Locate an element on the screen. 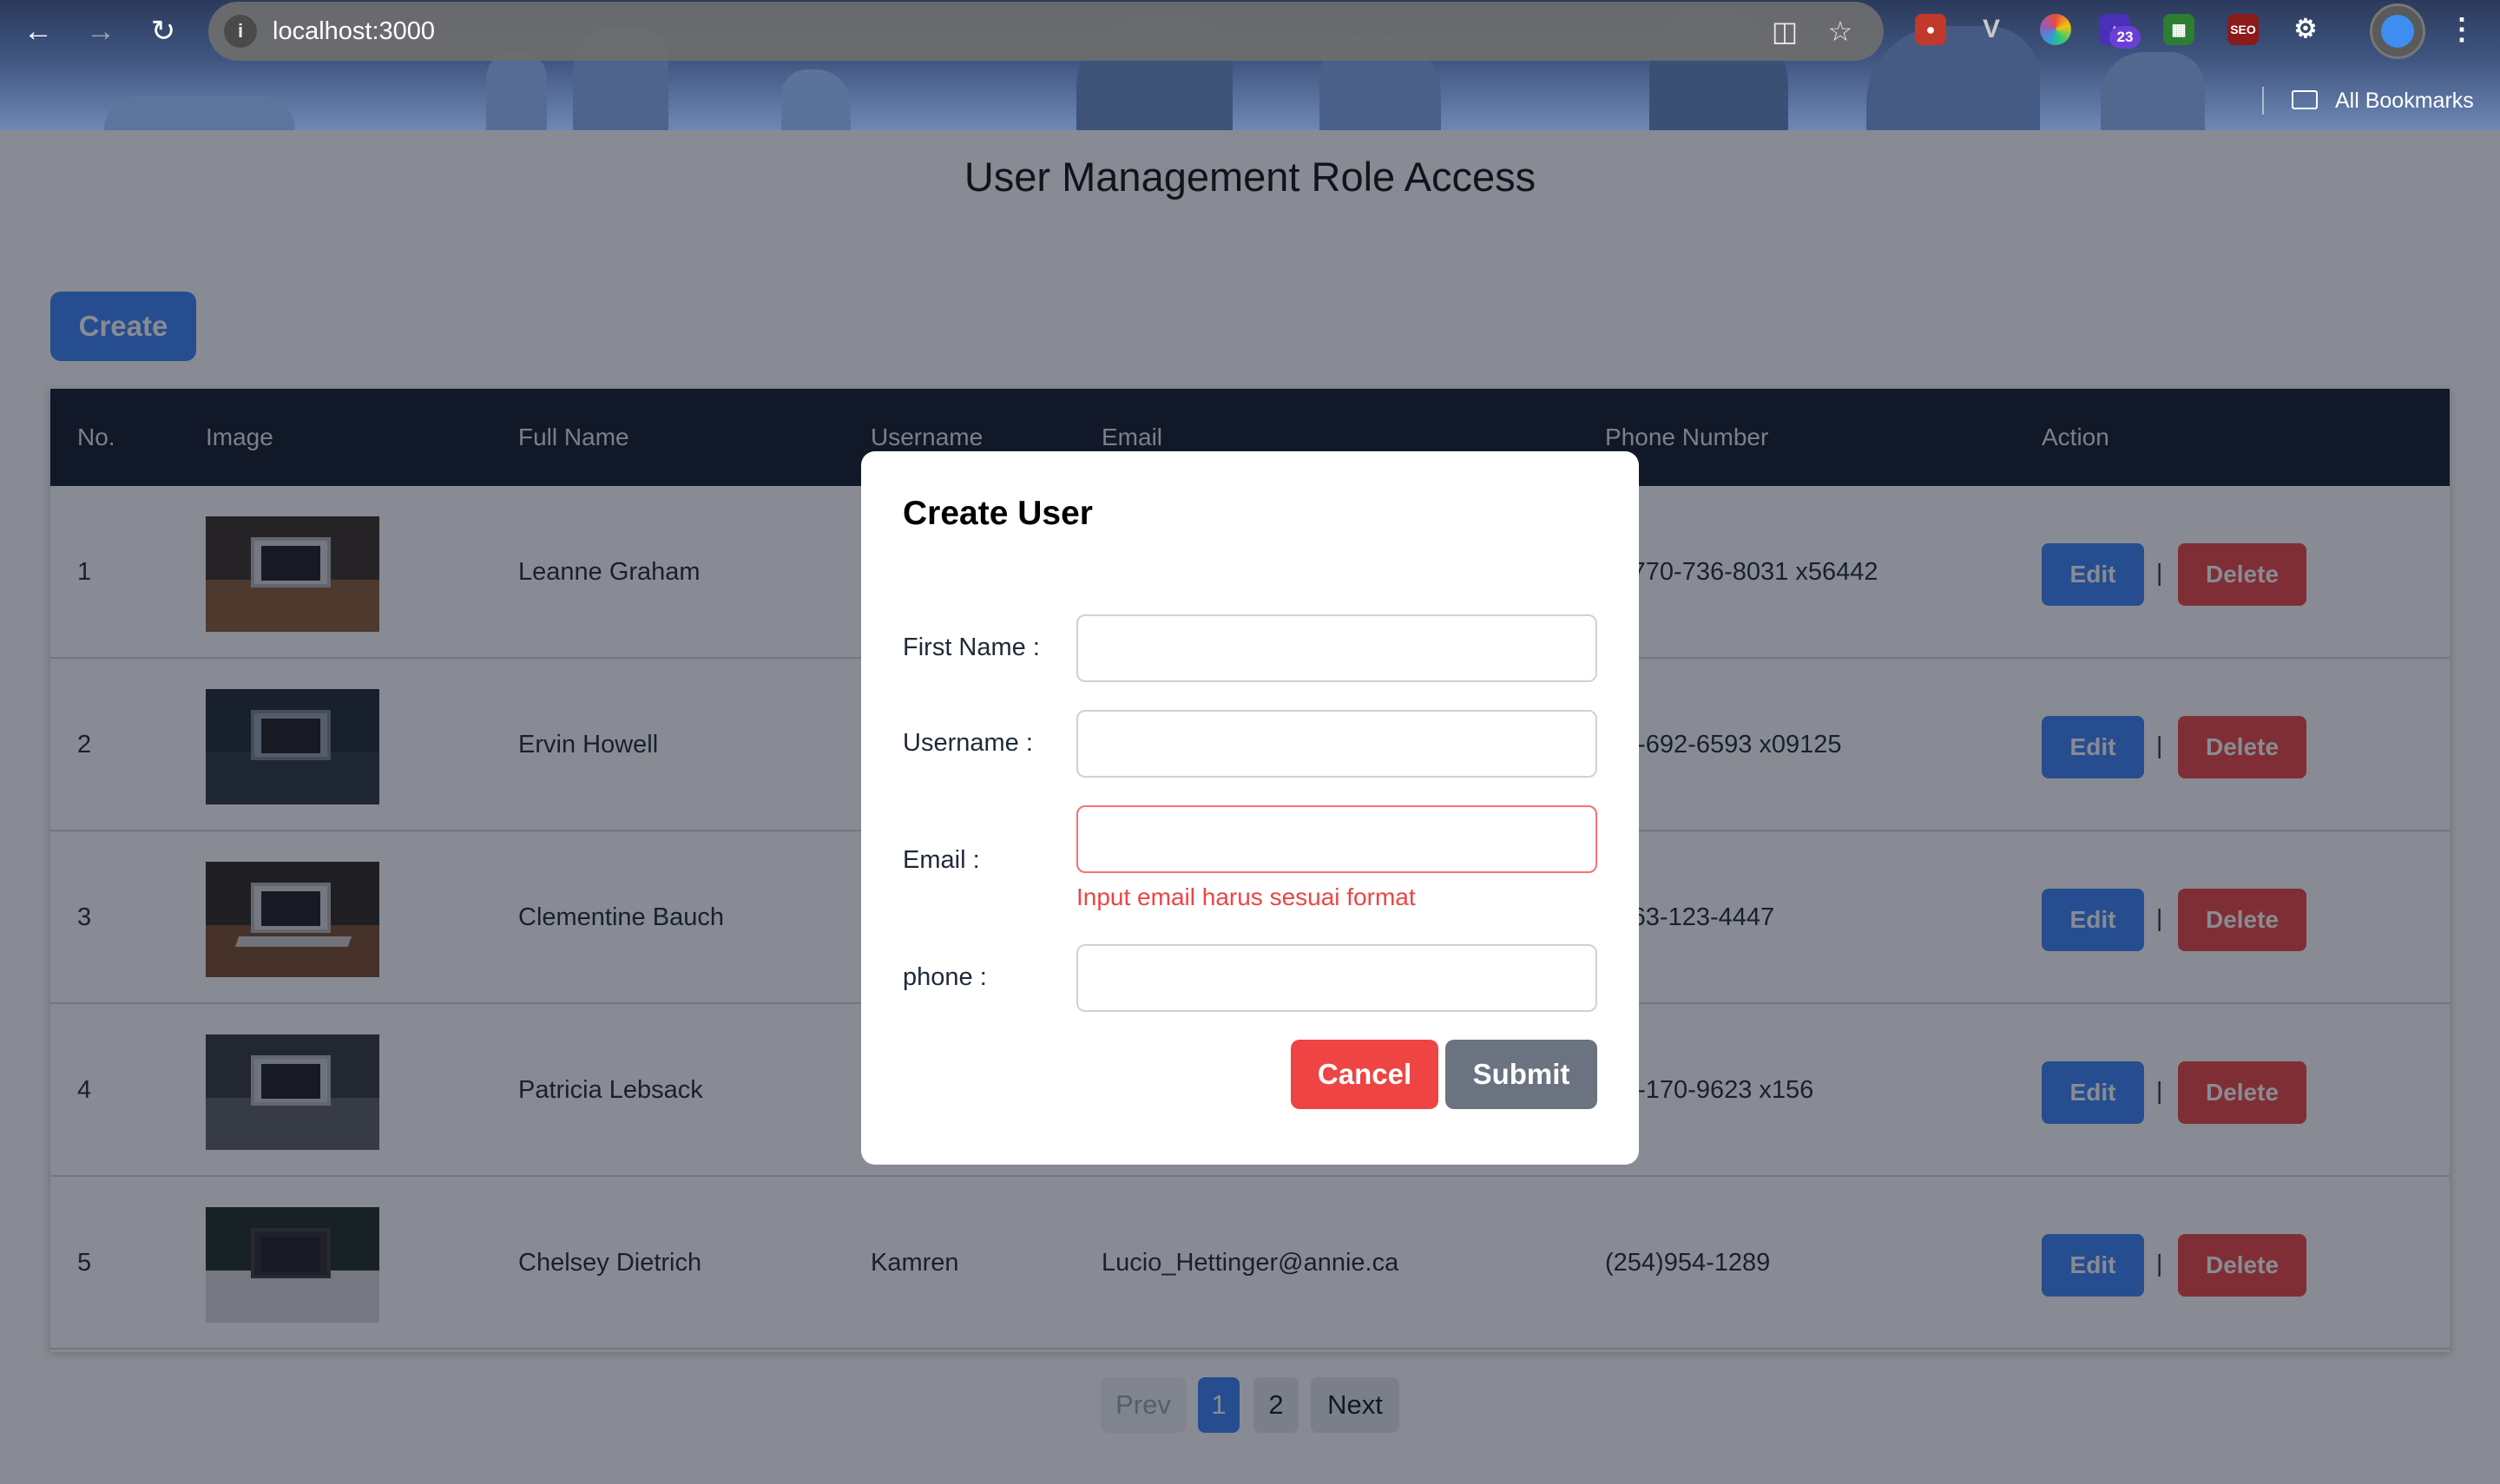 The height and width of the screenshot is (1484, 2500). extension-icon: ● is located at coordinates (1930, 30).